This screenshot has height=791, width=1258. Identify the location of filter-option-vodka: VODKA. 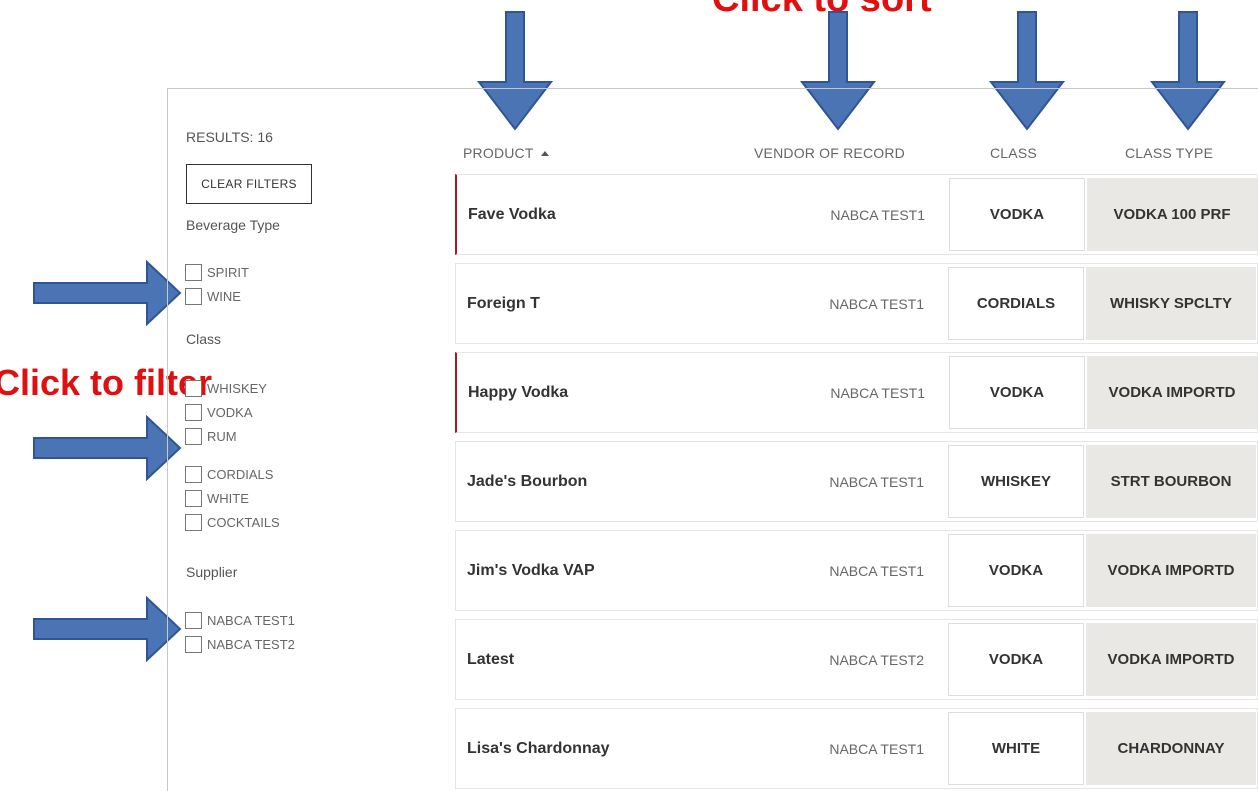
(219, 412).